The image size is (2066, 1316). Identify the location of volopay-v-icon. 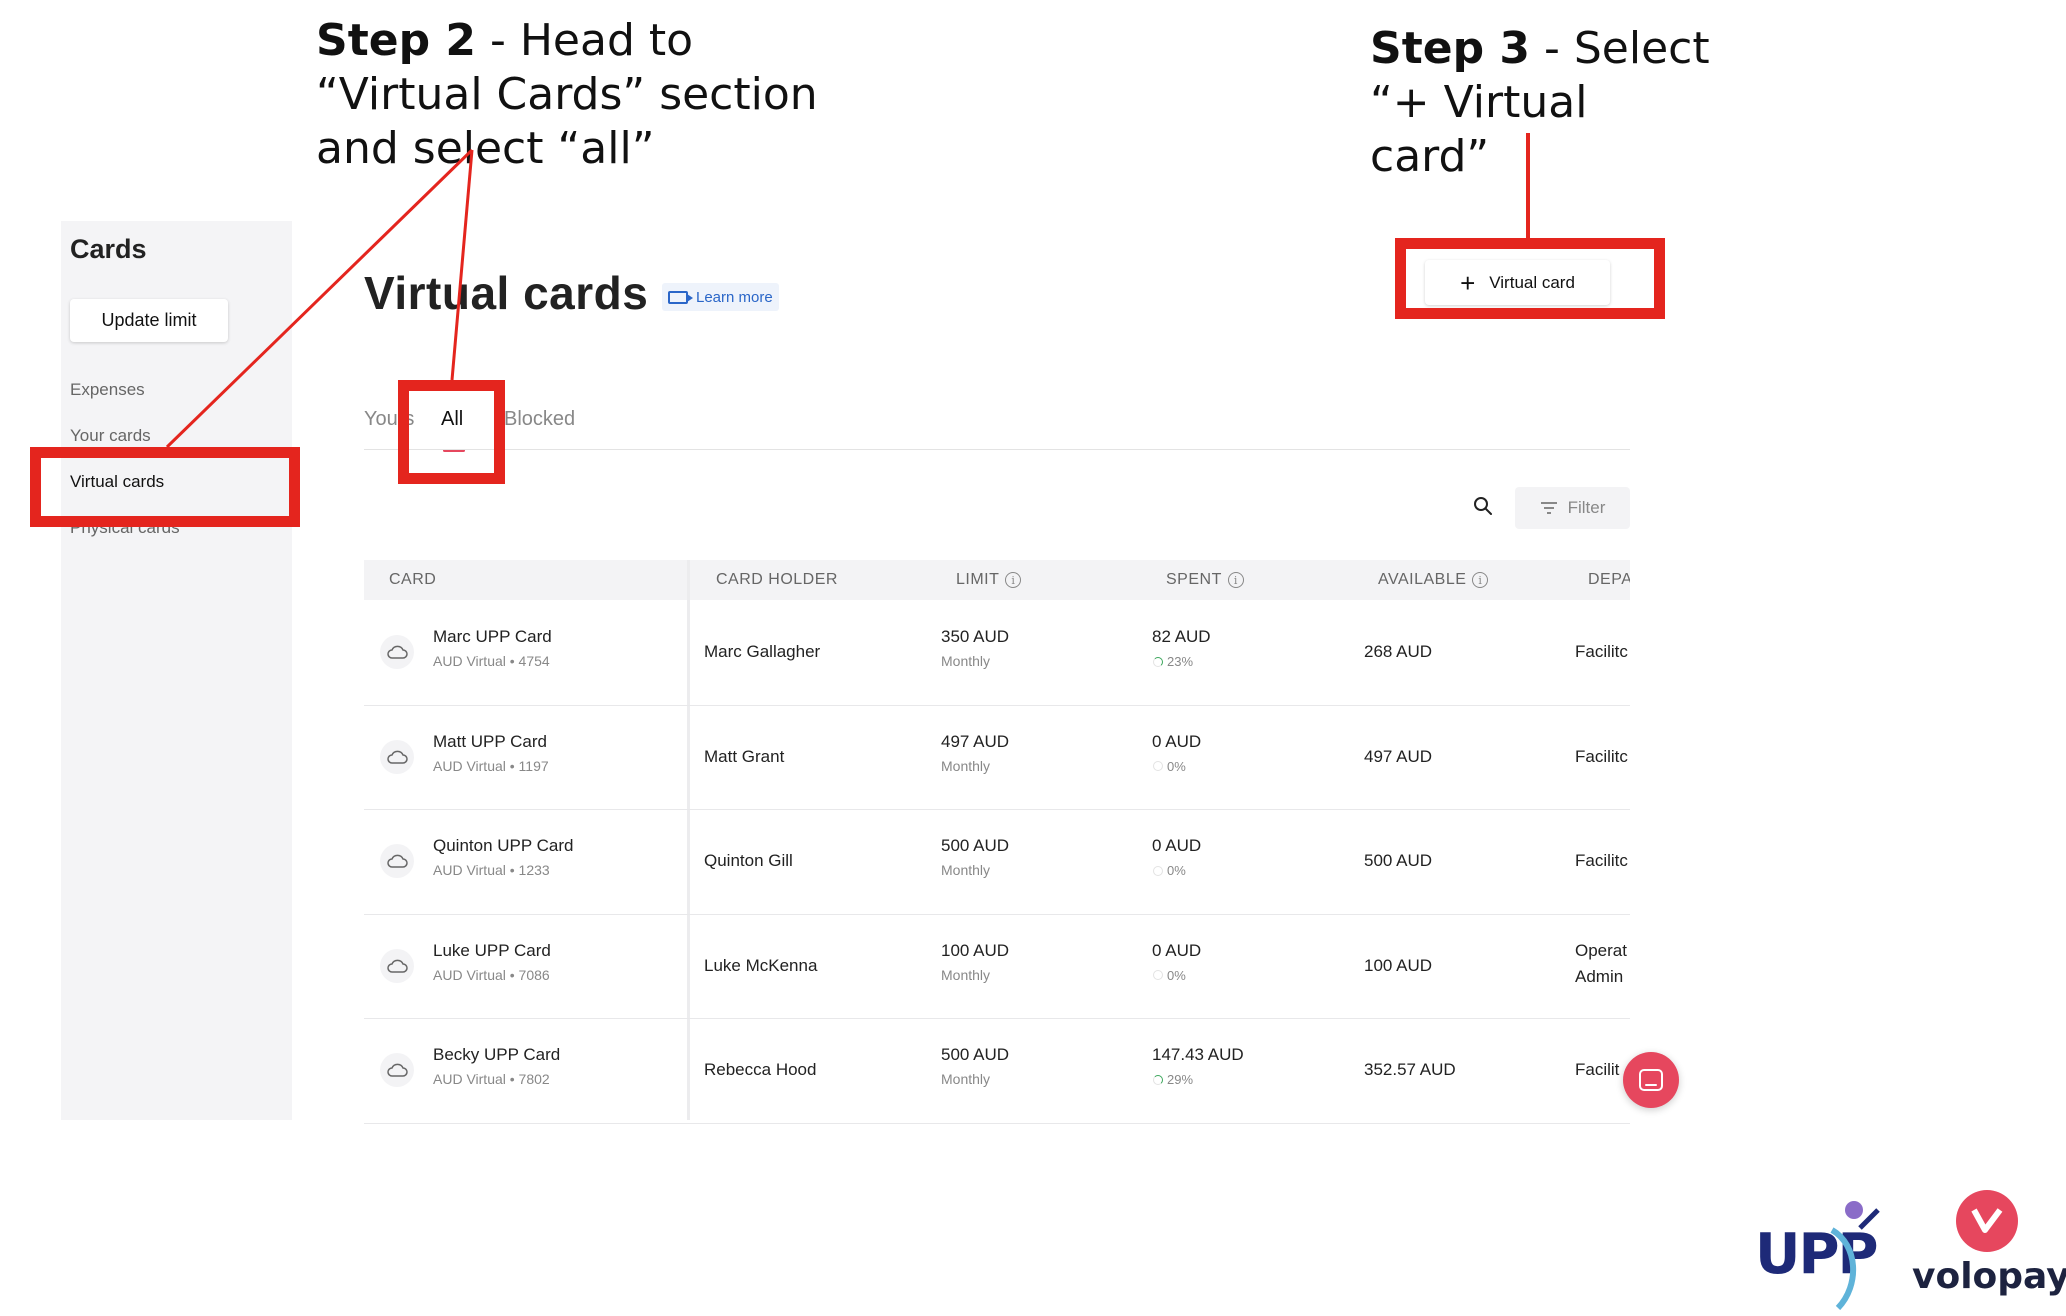
(1987, 1220).